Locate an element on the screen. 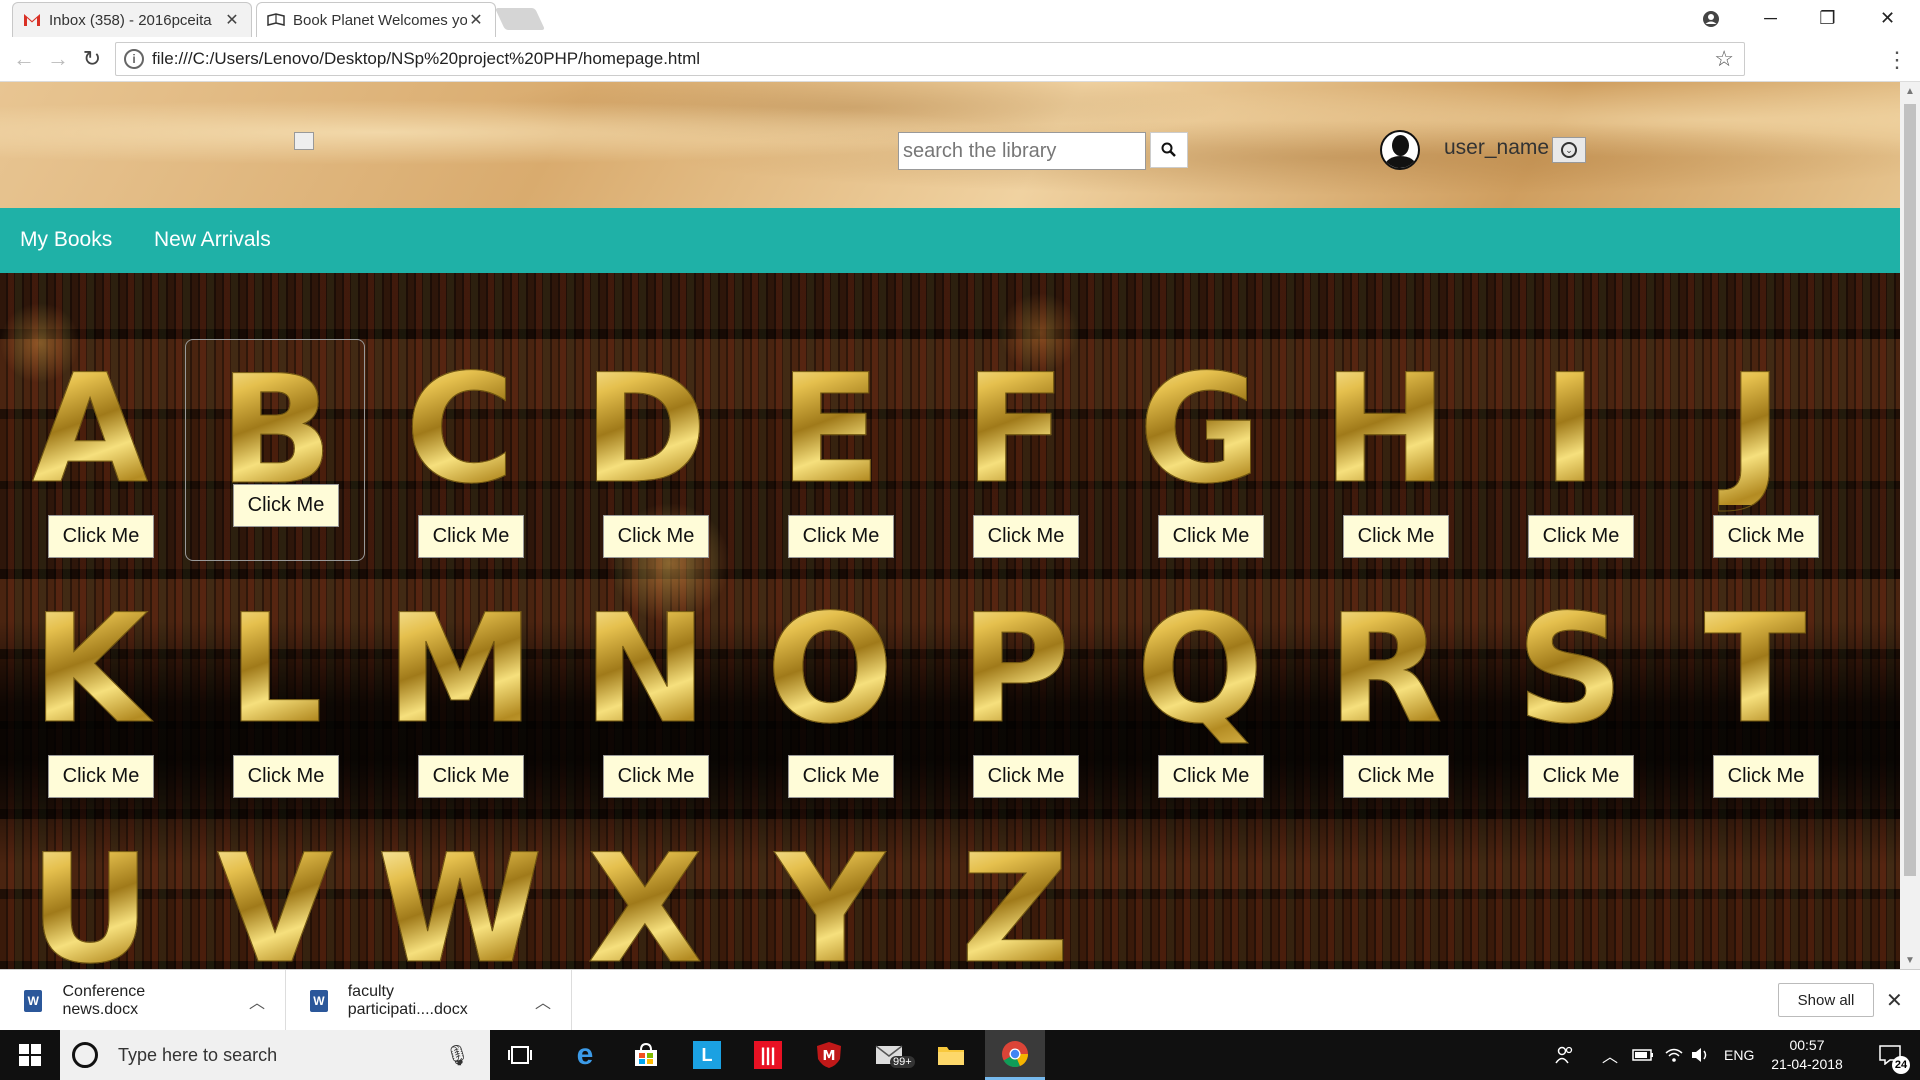 The height and width of the screenshot is (1080, 1920). click-me-button-s: Click Me is located at coordinates (1581, 776).